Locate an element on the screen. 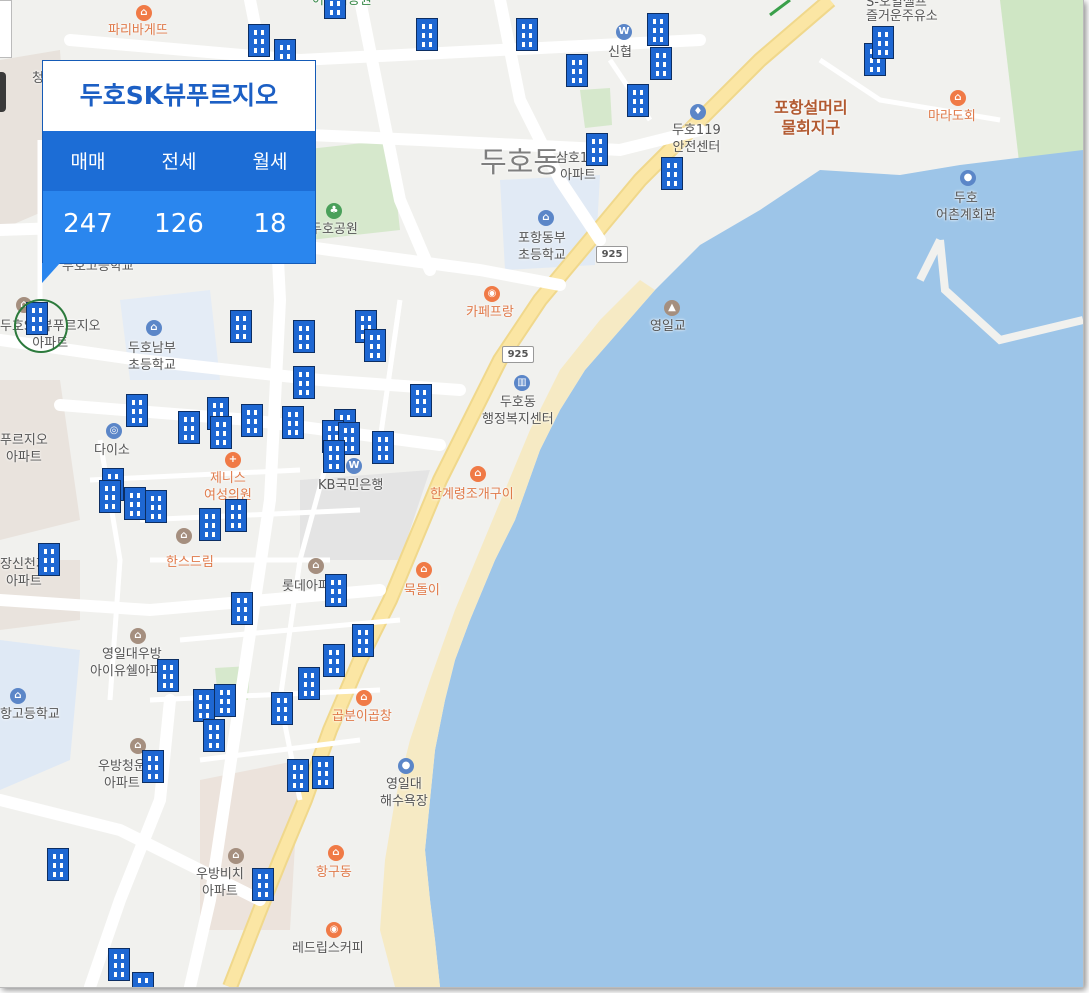 Image resolution: width=1089 pixels, height=993 pixels. monthly-rent-header: 월세 is located at coordinates (270, 160).